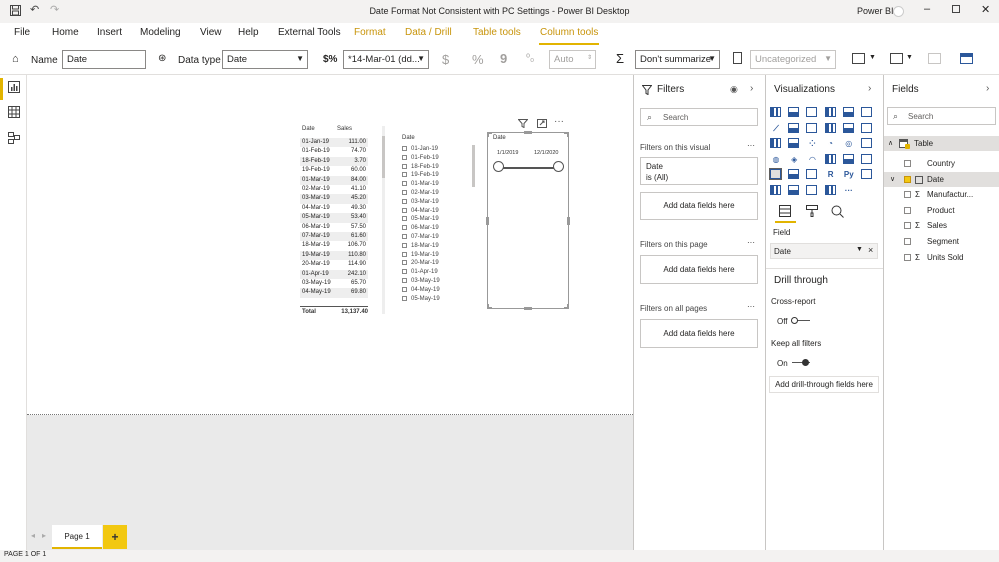 The width and height of the screenshot is (999, 562). What do you see at coordinates (849, 191) in the screenshot?
I see `more-visuals-icon: ···` at bounding box center [849, 191].